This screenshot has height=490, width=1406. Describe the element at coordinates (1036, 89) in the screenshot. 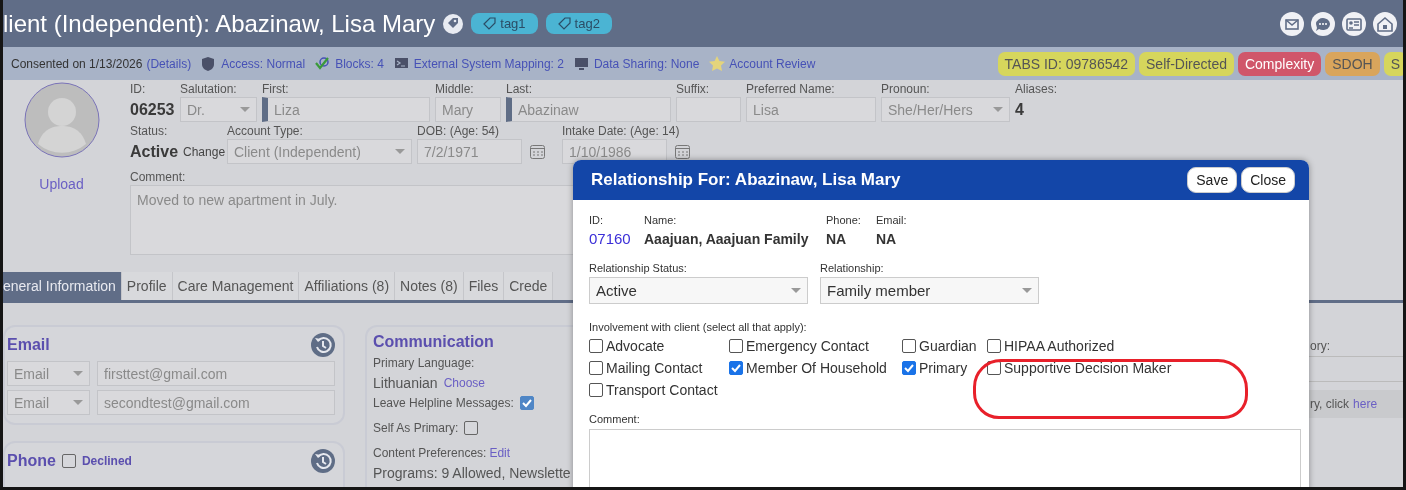

I see `field-label: Aliases:` at that location.